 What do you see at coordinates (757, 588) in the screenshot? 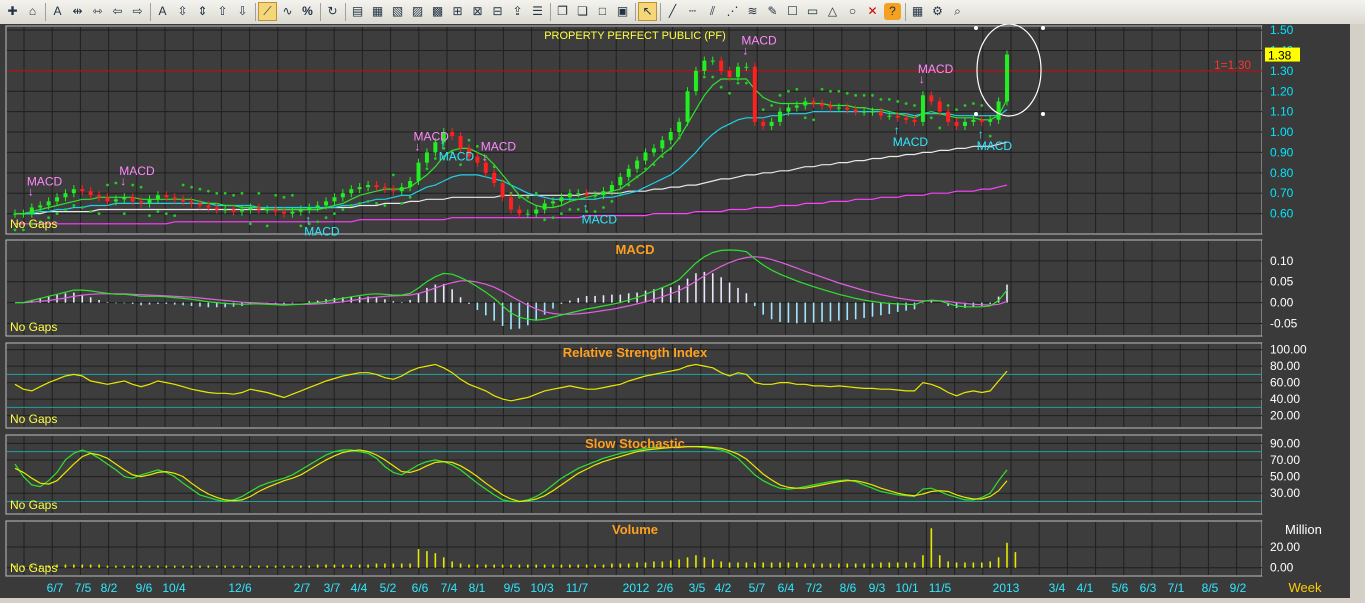
I see `x-tick-label: 5/7` at bounding box center [757, 588].